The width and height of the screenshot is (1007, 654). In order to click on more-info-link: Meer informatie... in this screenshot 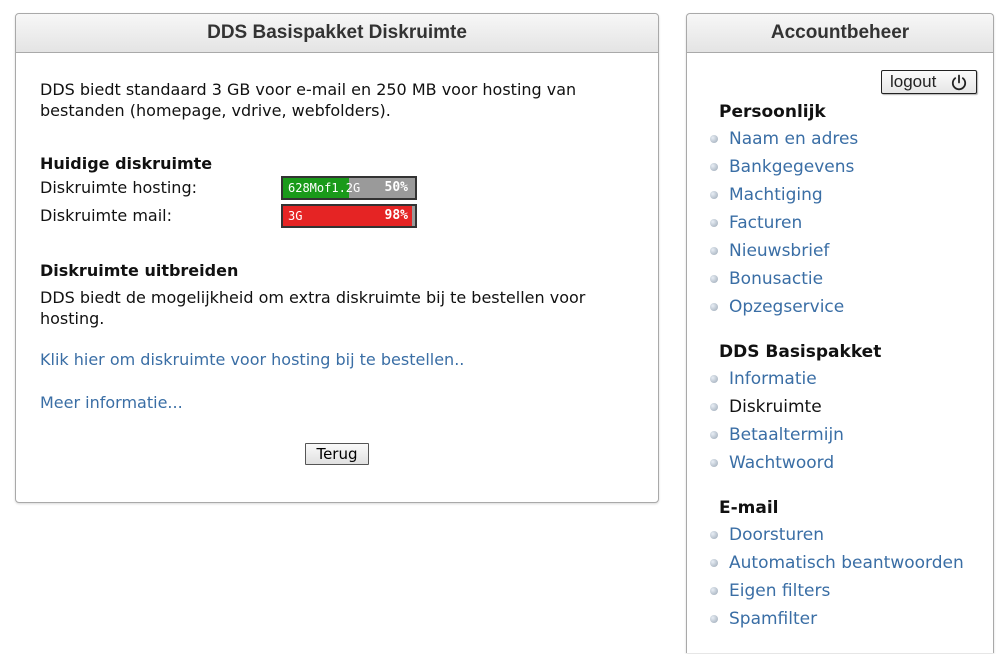, I will do `click(111, 402)`.